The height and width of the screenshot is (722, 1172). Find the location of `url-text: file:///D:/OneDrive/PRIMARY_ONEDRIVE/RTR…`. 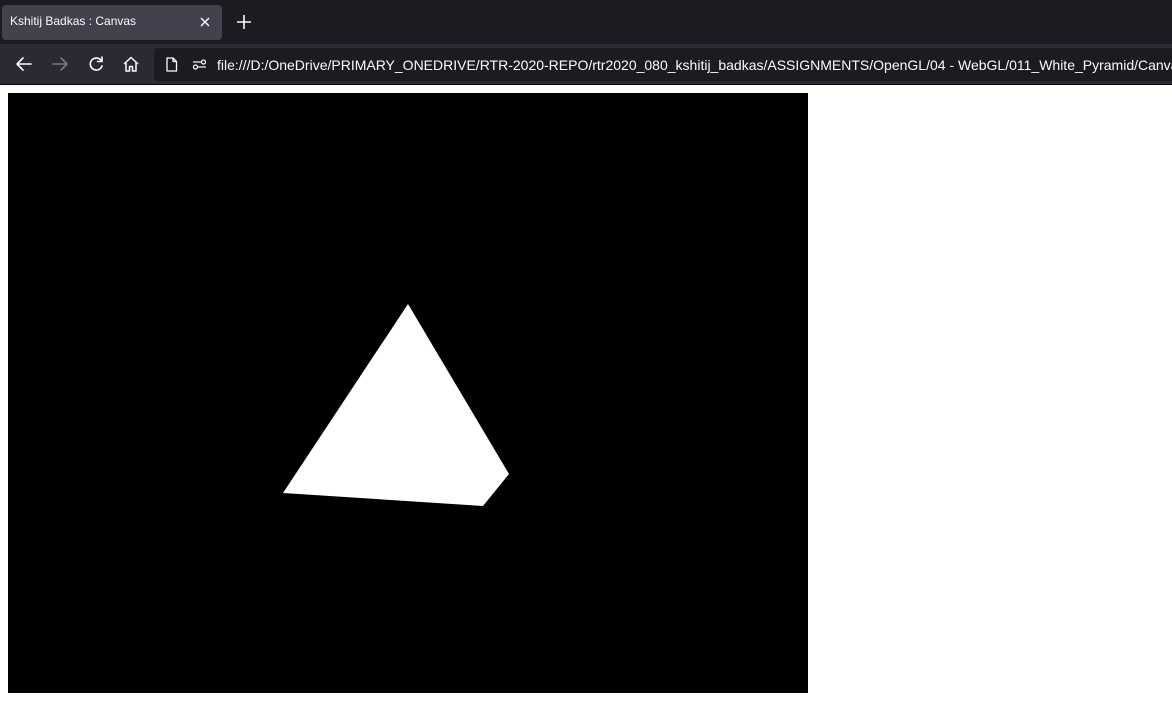

url-text: file:///D:/OneDrive/PRIMARY_ONEDRIVE/RTR… is located at coordinates (694, 65).